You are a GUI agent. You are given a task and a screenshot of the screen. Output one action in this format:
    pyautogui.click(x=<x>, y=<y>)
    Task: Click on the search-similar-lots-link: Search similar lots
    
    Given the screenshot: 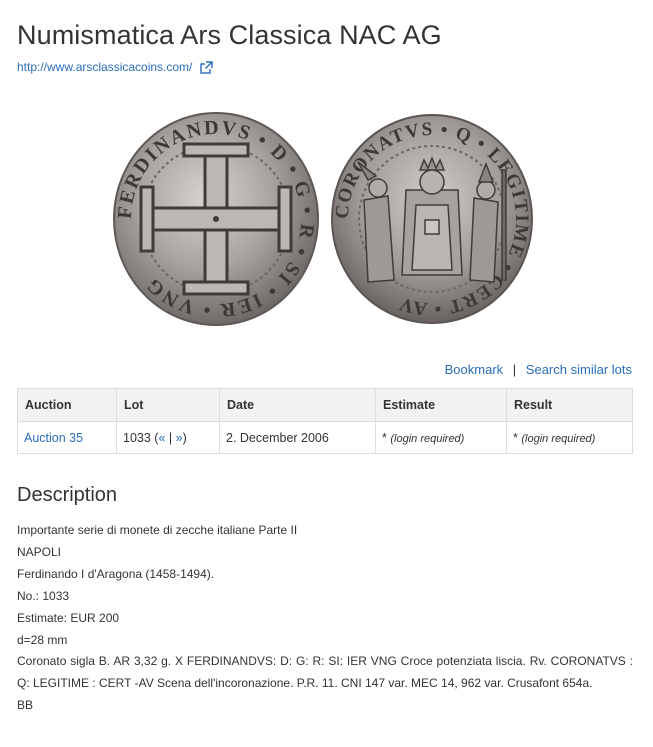 What is the action you would take?
    pyautogui.click(x=579, y=369)
    